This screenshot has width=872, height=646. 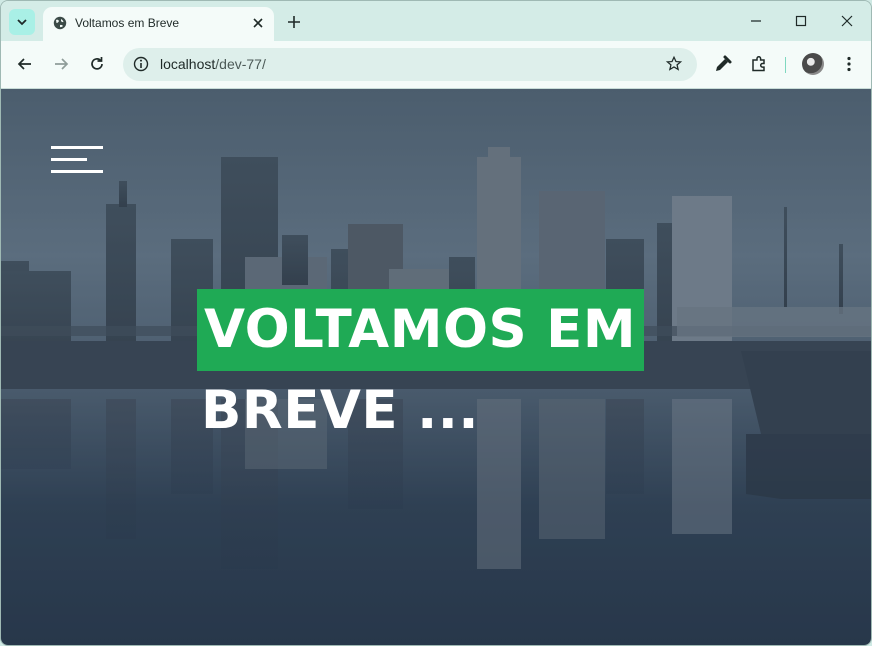 What do you see at coordinates (436, 21) in the screenshot?
I see `tab-strip: Voltamos em Breve` at bounding box center [436, 21].